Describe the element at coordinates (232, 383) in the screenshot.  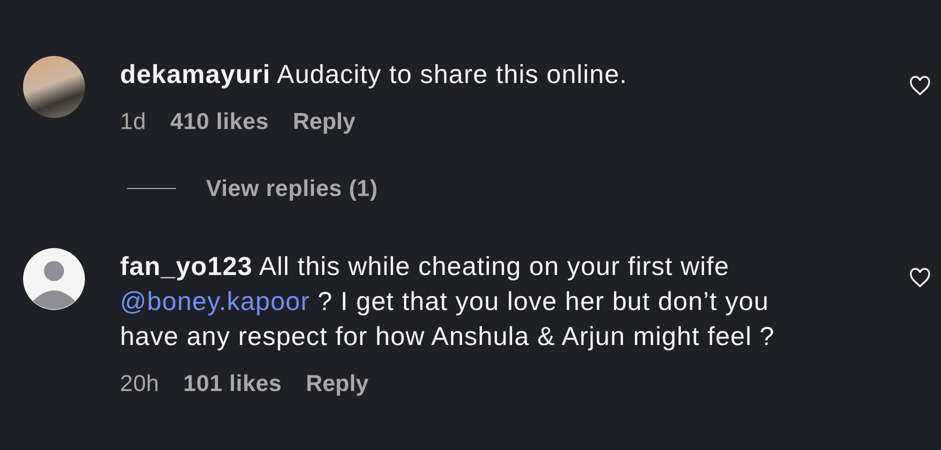
I see `likes-count: 101 likes` at that location.